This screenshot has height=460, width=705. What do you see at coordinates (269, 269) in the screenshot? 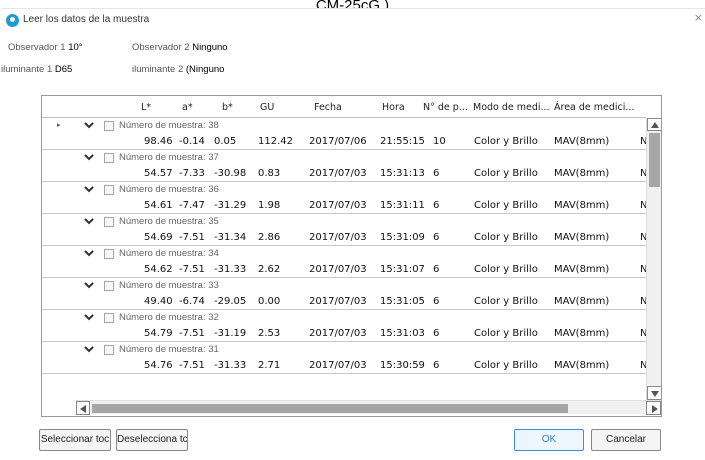
I see `table-cell: 2.62` at bounding box center [269, 269].